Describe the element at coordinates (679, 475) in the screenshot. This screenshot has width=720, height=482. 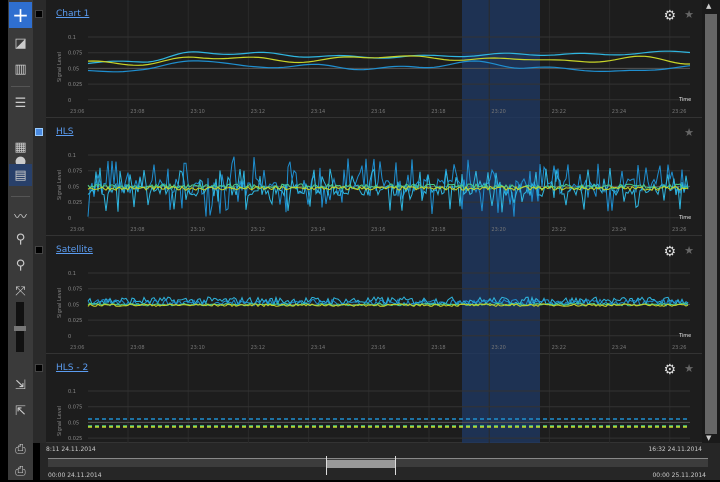
I see `range-end-label: 00:00 25.11.2014` at that location.